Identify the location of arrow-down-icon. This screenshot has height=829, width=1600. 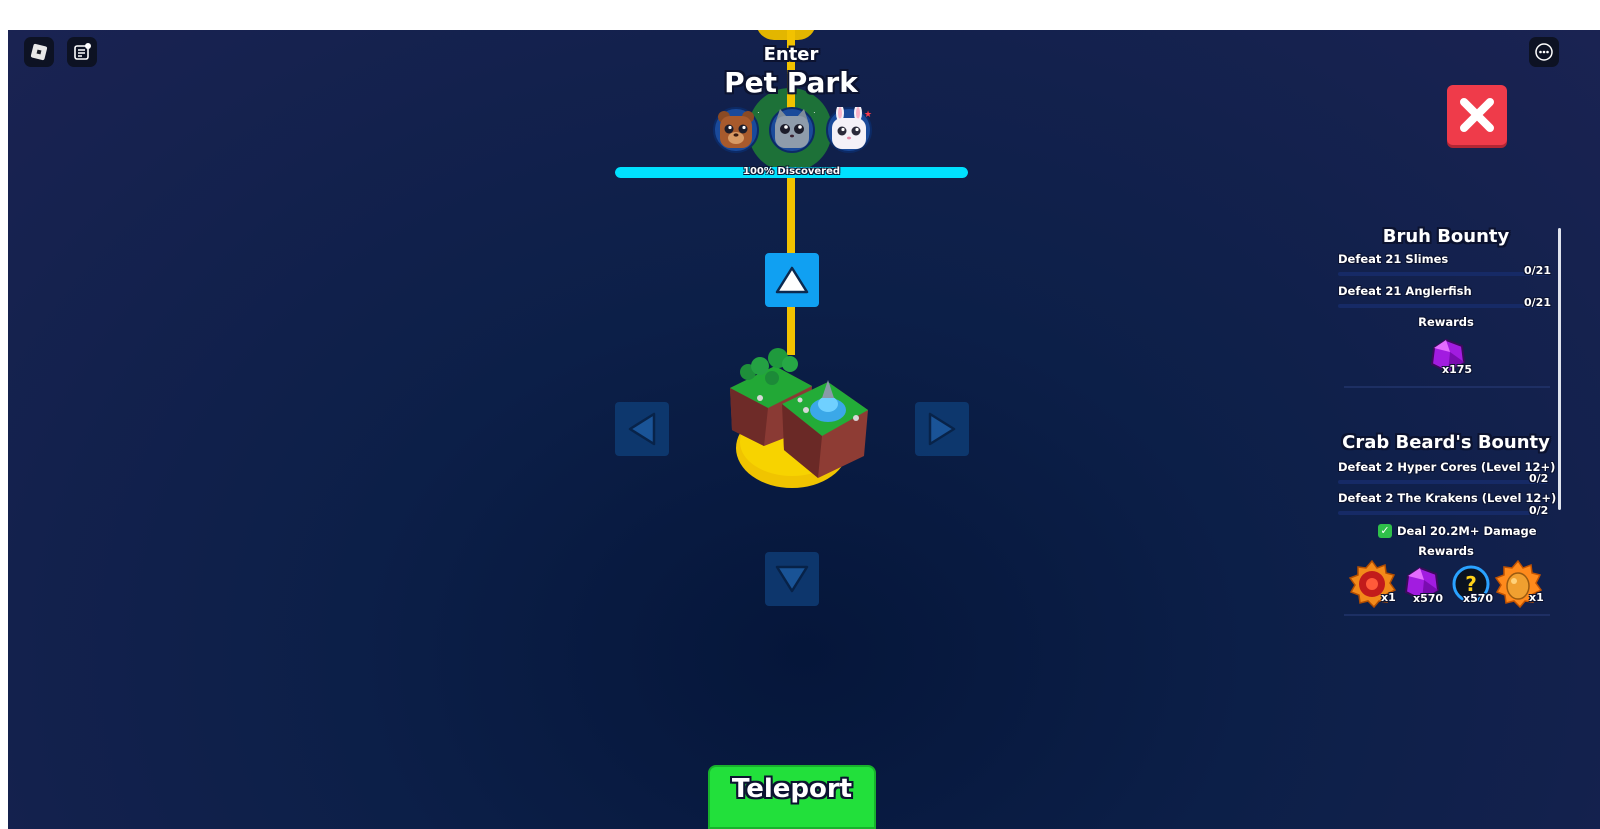
(792, 579).